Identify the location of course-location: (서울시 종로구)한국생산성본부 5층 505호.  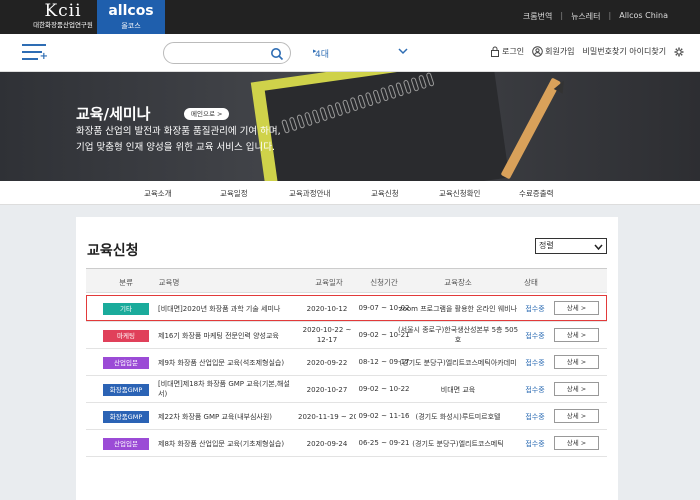
(458, 335).